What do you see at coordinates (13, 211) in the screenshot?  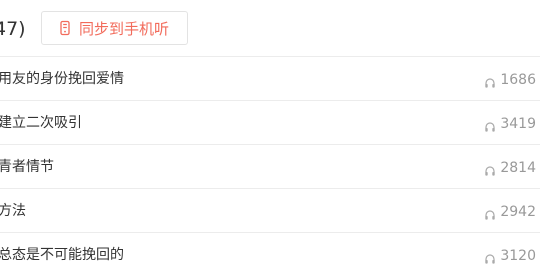 I see `track-title: 方法` at bounding box center [13, 211].